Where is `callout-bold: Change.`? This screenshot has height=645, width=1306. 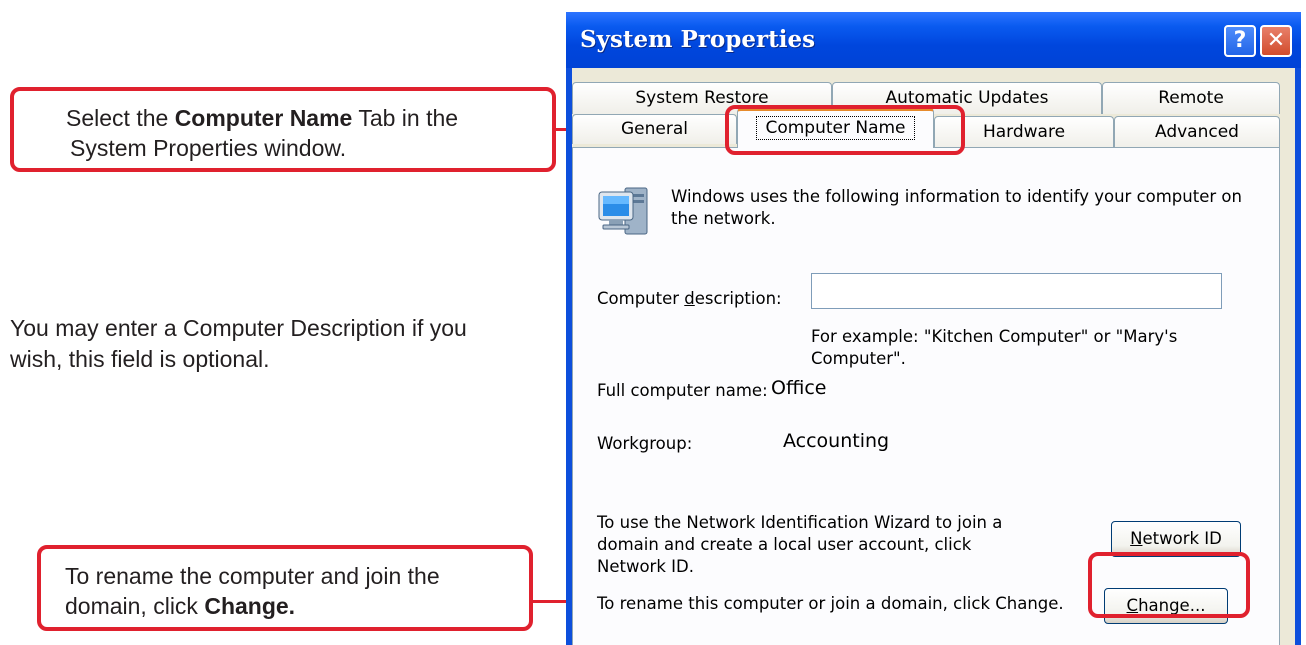
callout-bold: Change. is located at coordinates (250, 606).